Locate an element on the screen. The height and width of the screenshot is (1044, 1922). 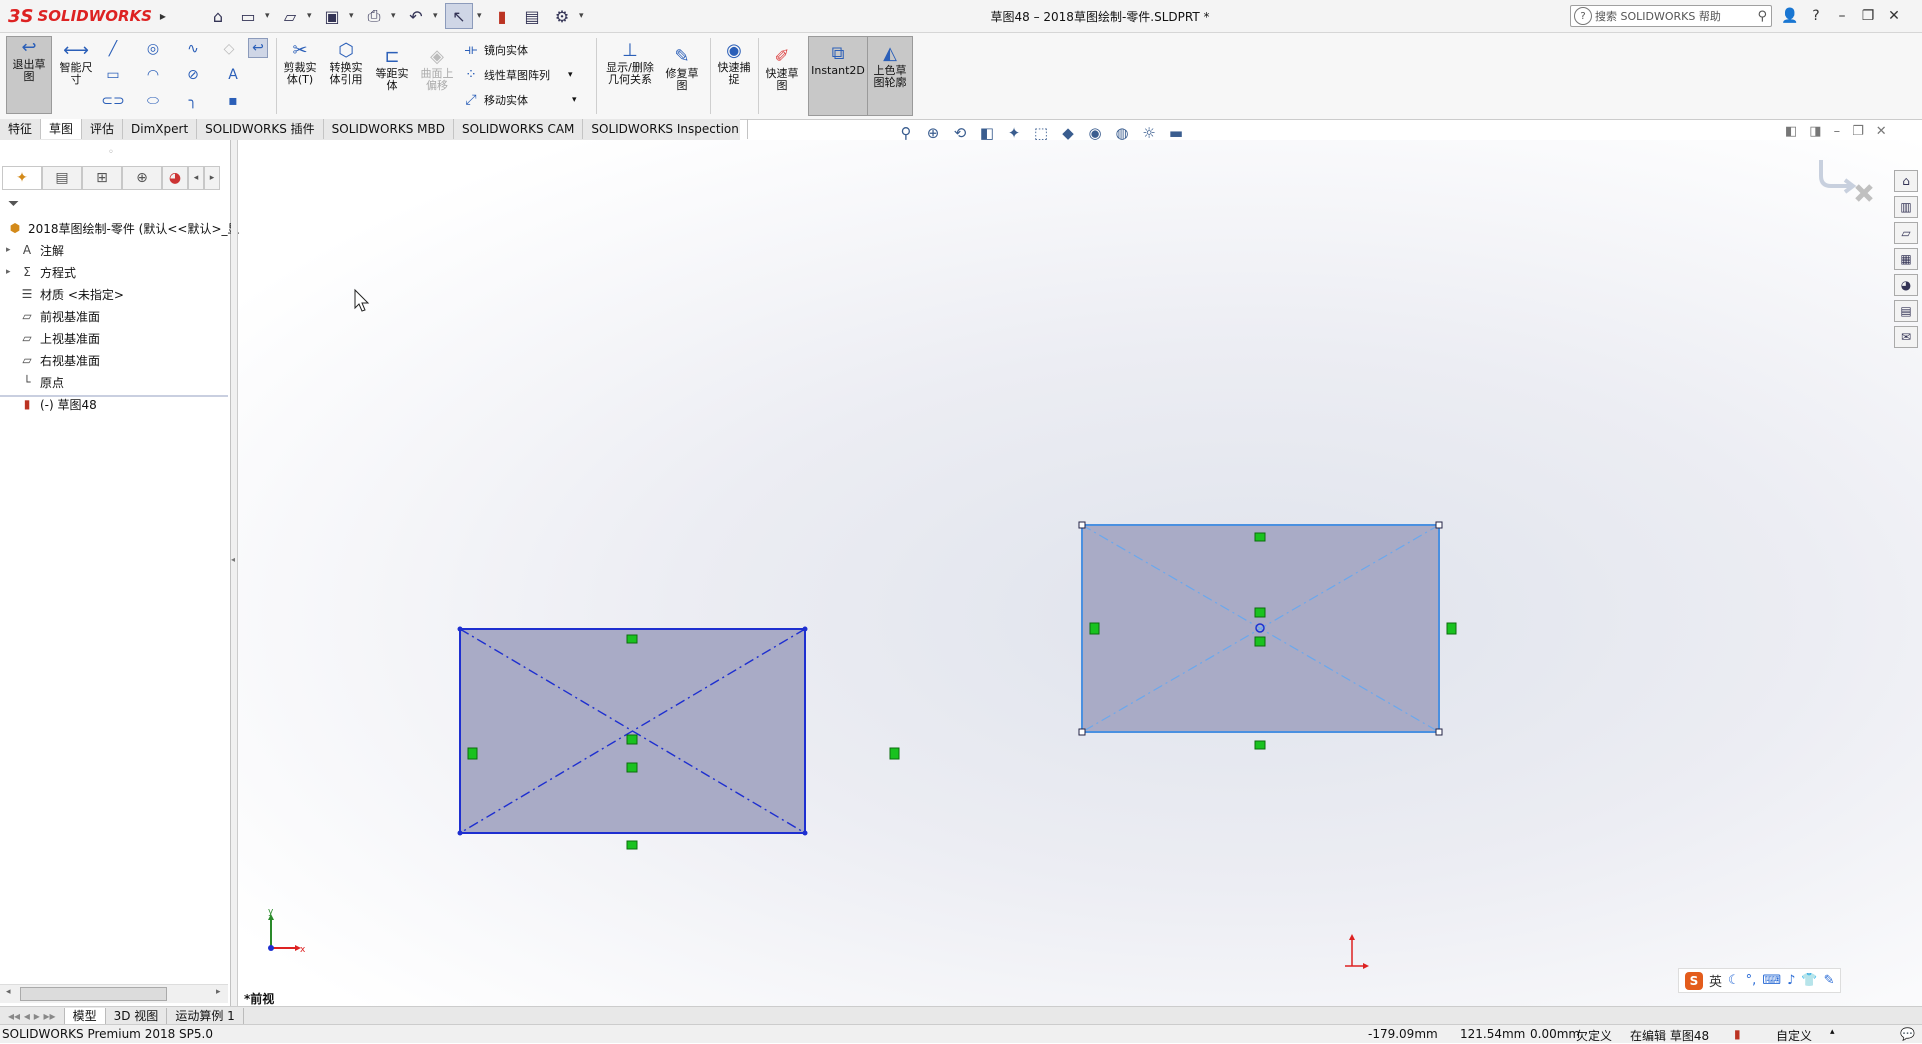
tree-item-material: ☰ 材质 <未指定> is located at coordinates (65, 294).